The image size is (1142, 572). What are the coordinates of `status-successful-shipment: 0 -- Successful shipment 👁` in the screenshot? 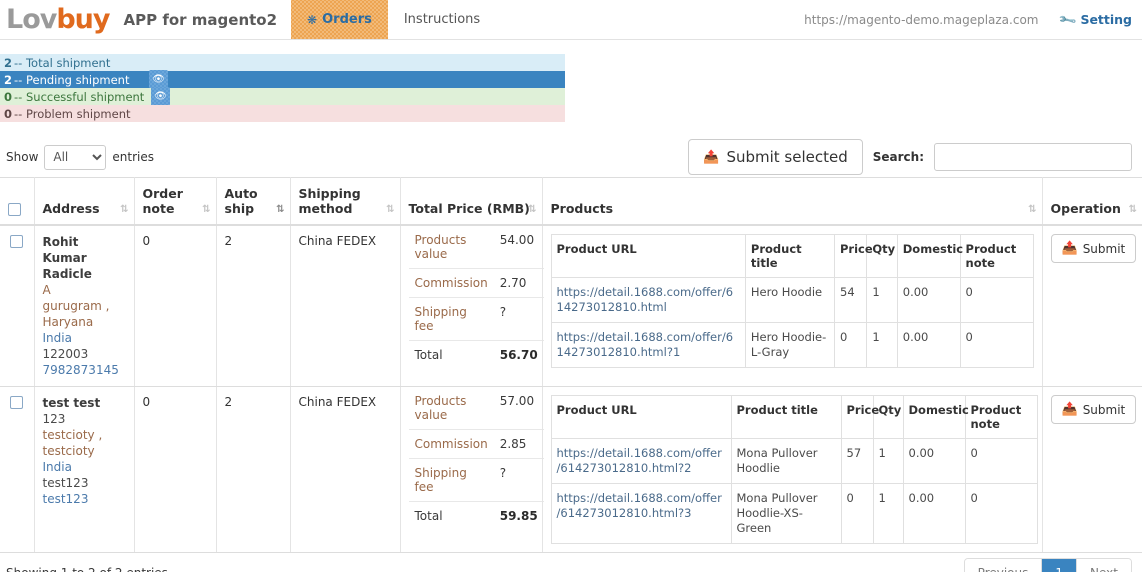 It's located at (282, 96).